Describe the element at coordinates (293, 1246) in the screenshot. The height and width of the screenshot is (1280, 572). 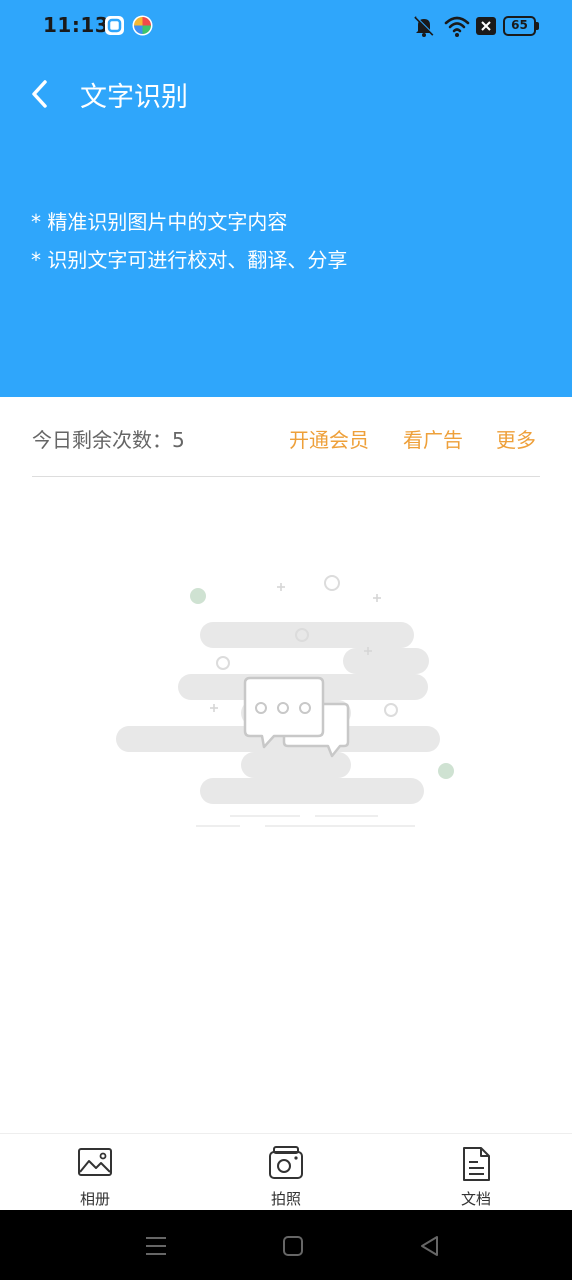
I see `home-icon` at that location.